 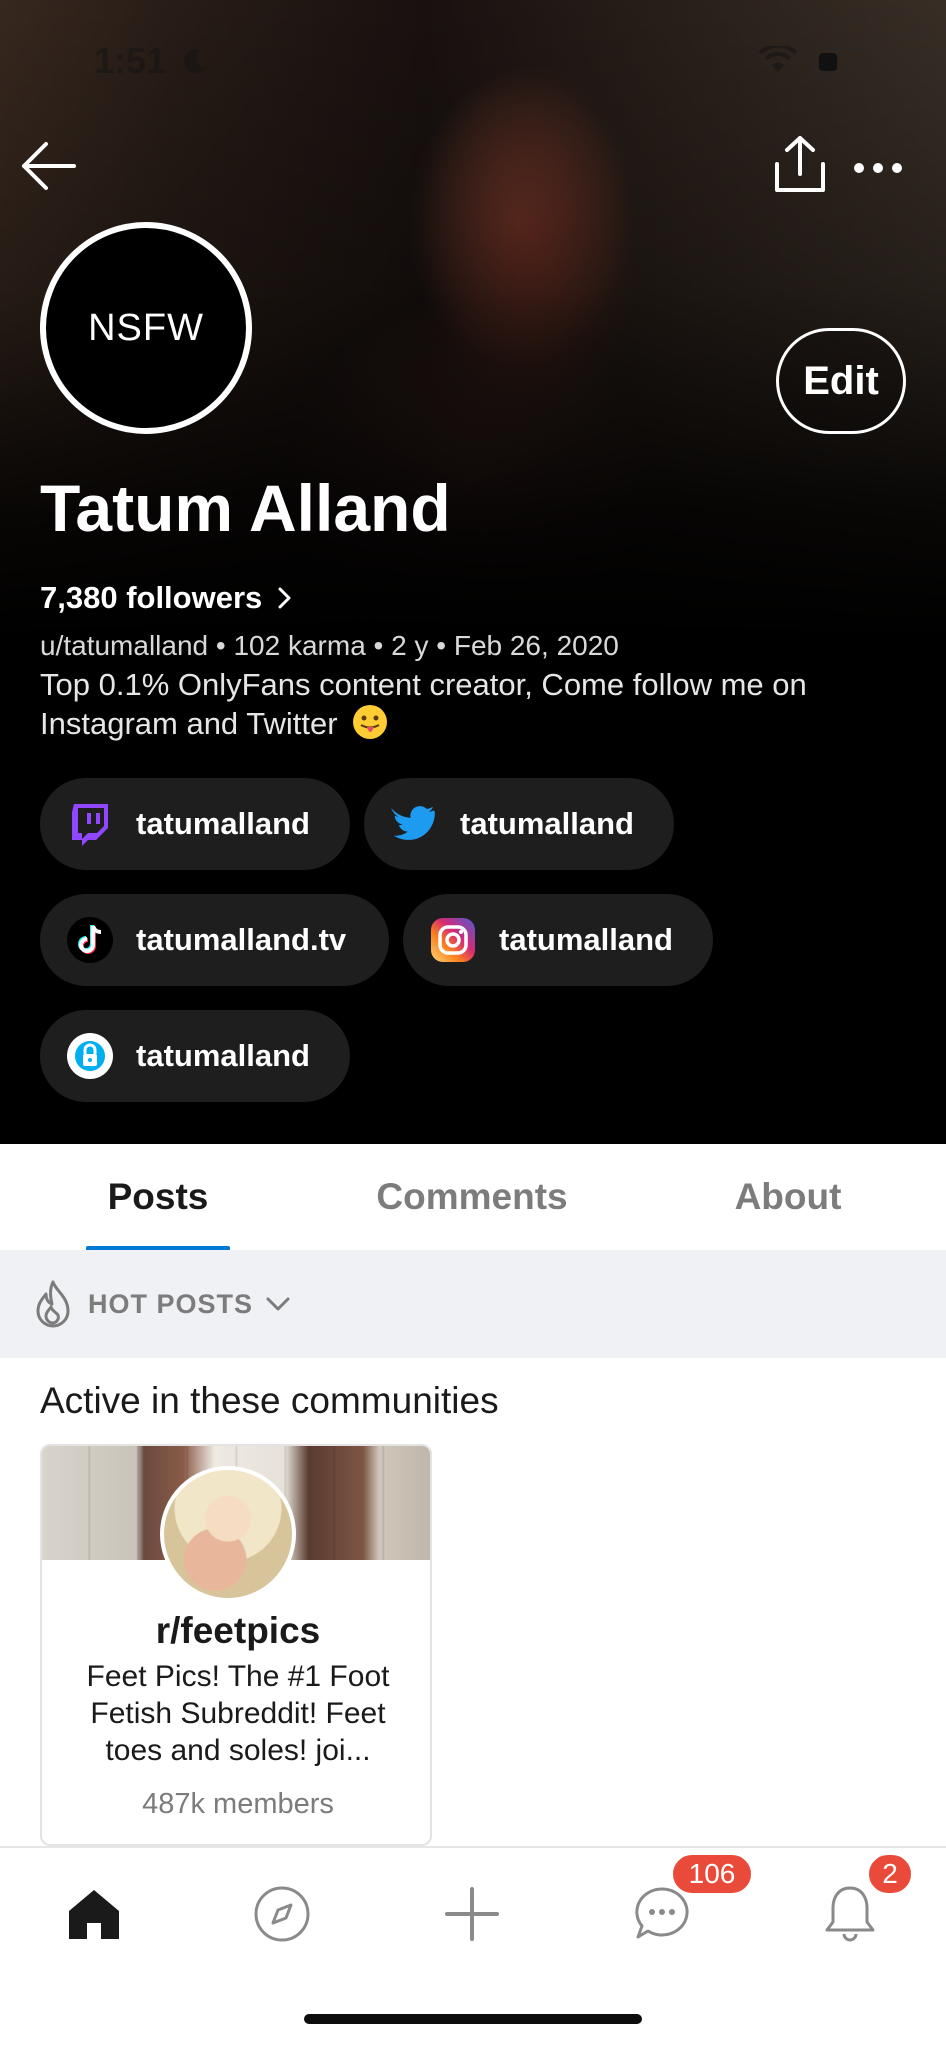 I want to click on tab-about: About, so click(x=788, y=1197).